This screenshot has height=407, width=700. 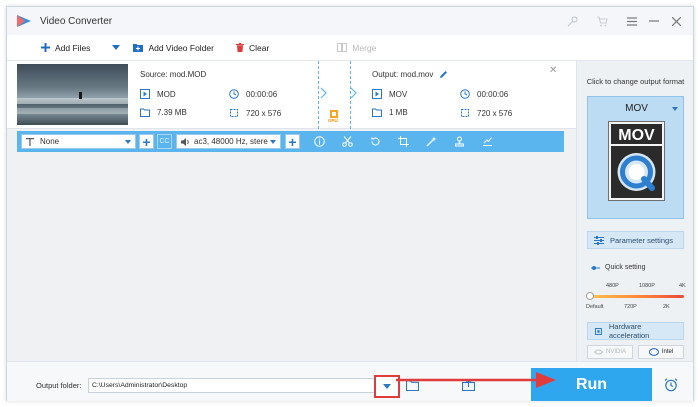 What do you see at coordinates (239, 47) in the screenshot?
I see `trash-icon` at bounding box center [239, 47].